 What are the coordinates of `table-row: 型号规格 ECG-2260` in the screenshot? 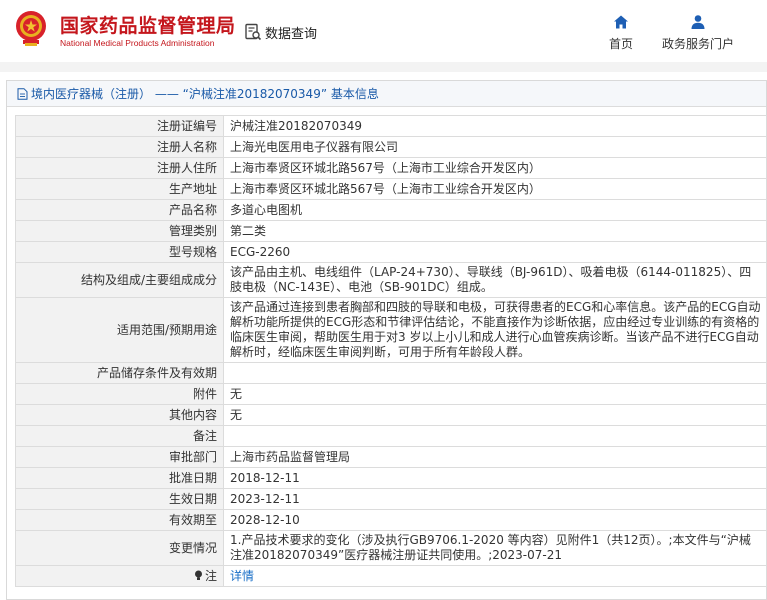 It's located at (391, 252).